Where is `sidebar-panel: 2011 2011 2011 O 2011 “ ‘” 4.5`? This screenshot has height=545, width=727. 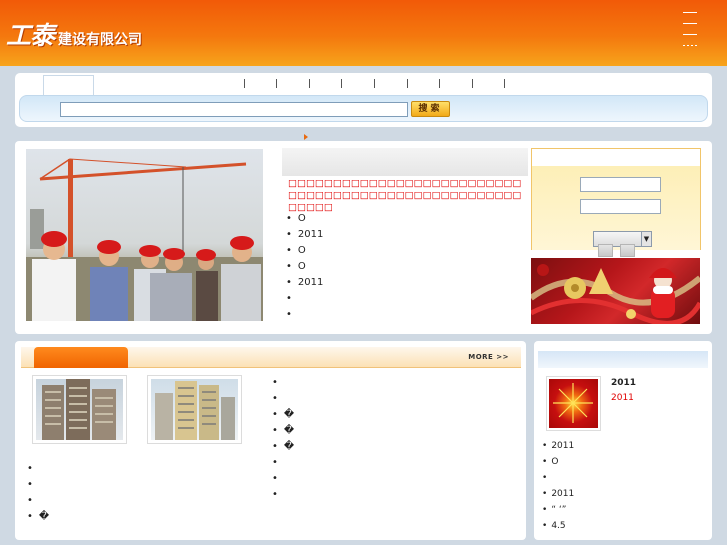 sidebar-panel: 2011 2011 2011 O 2011 “ ‘” 4.5 is located at coordinates (623, 440).